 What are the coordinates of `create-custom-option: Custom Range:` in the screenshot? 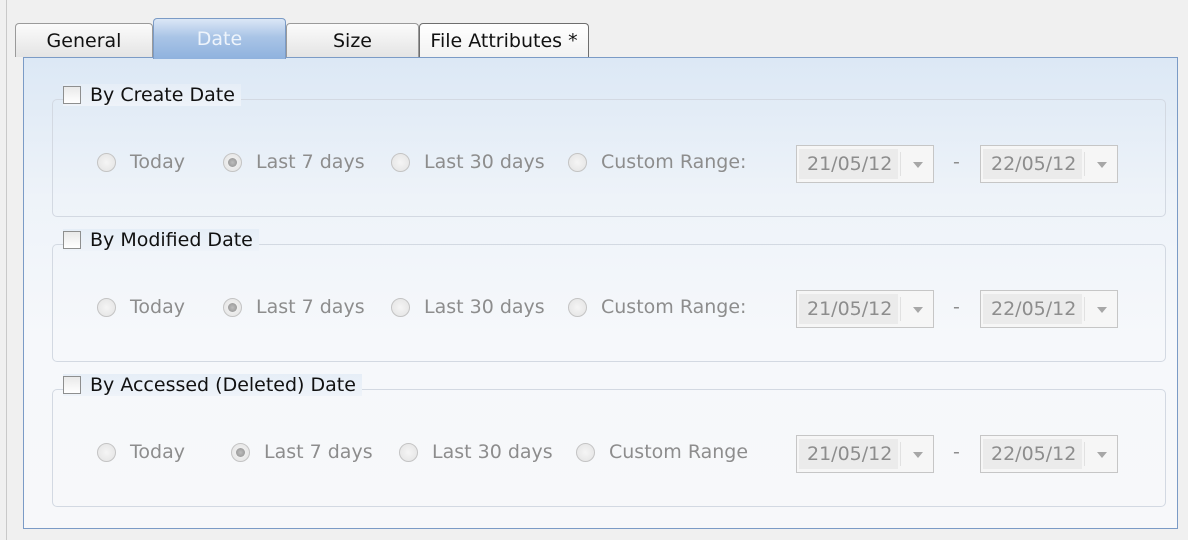 It's located at (657, 162).